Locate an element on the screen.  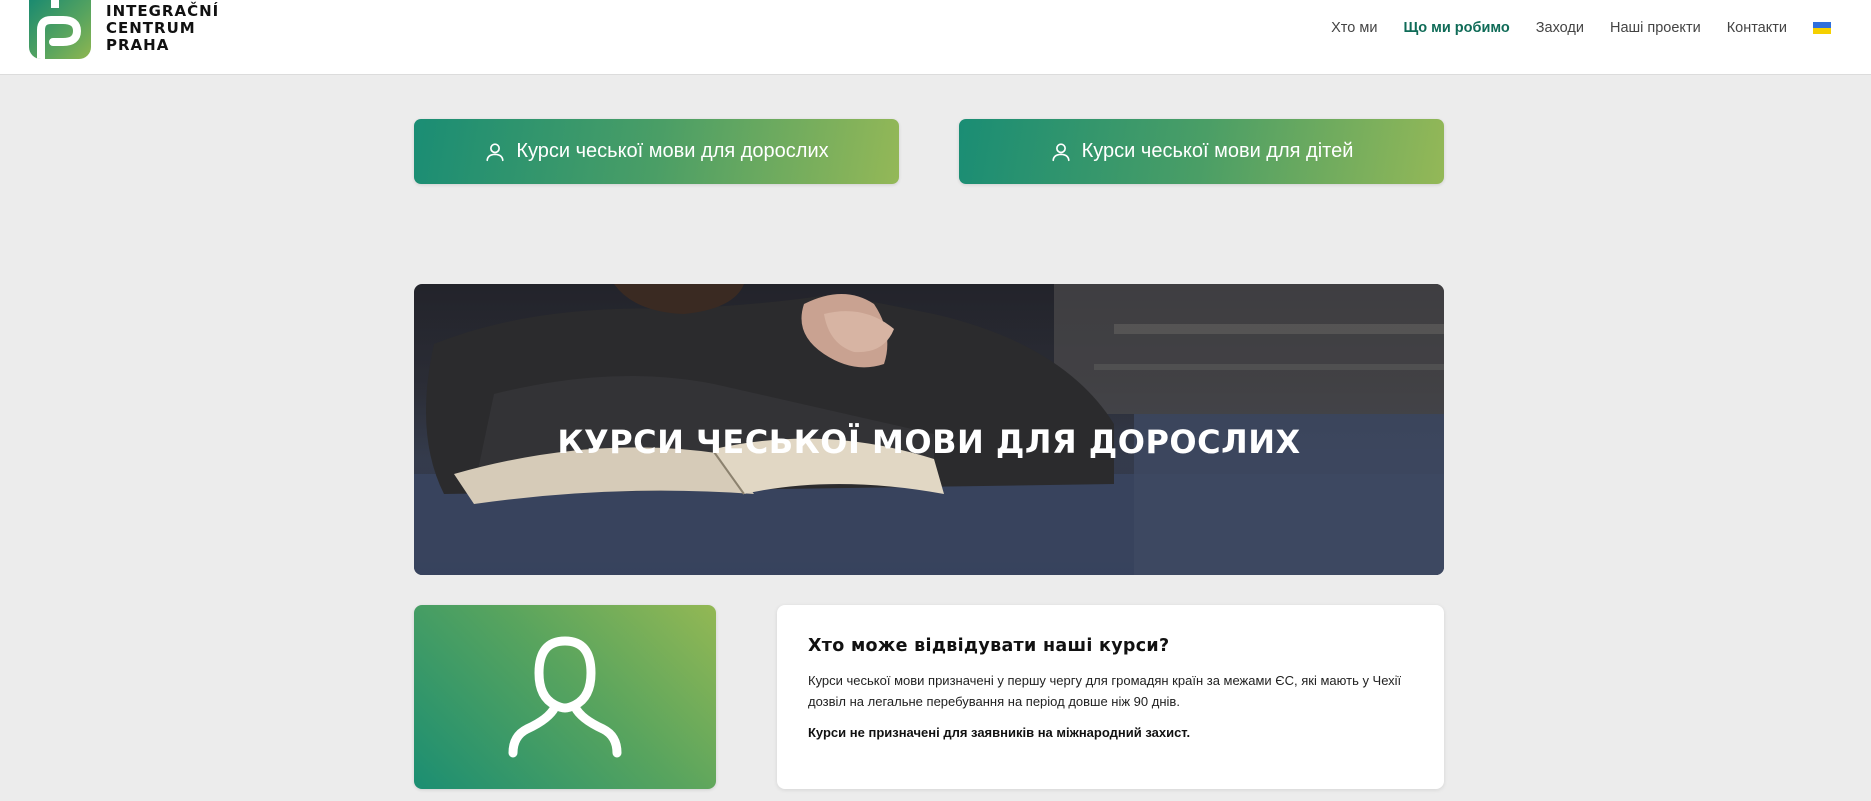
logo-line-1: INTEGRAČNÍ is located at coordinates (163, 11).